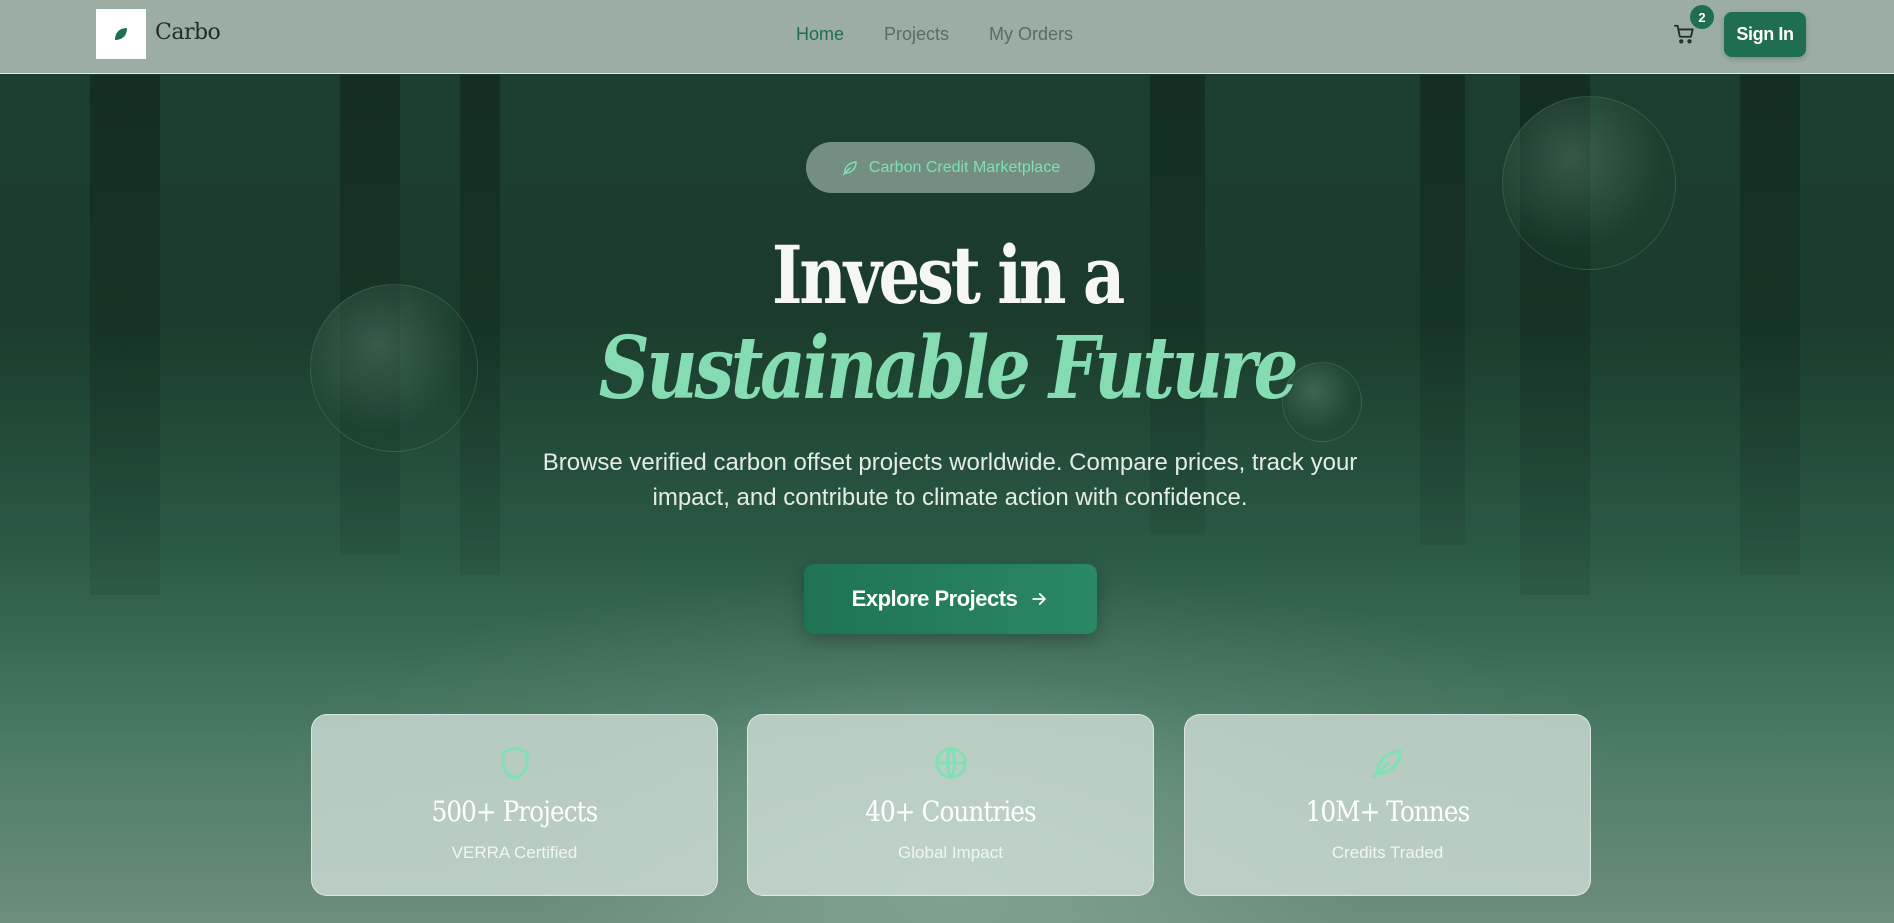 Image resolution: width=1894 pixels, height=923 pixels. I want to click on nav-link-home: Home, so click(820, 34).